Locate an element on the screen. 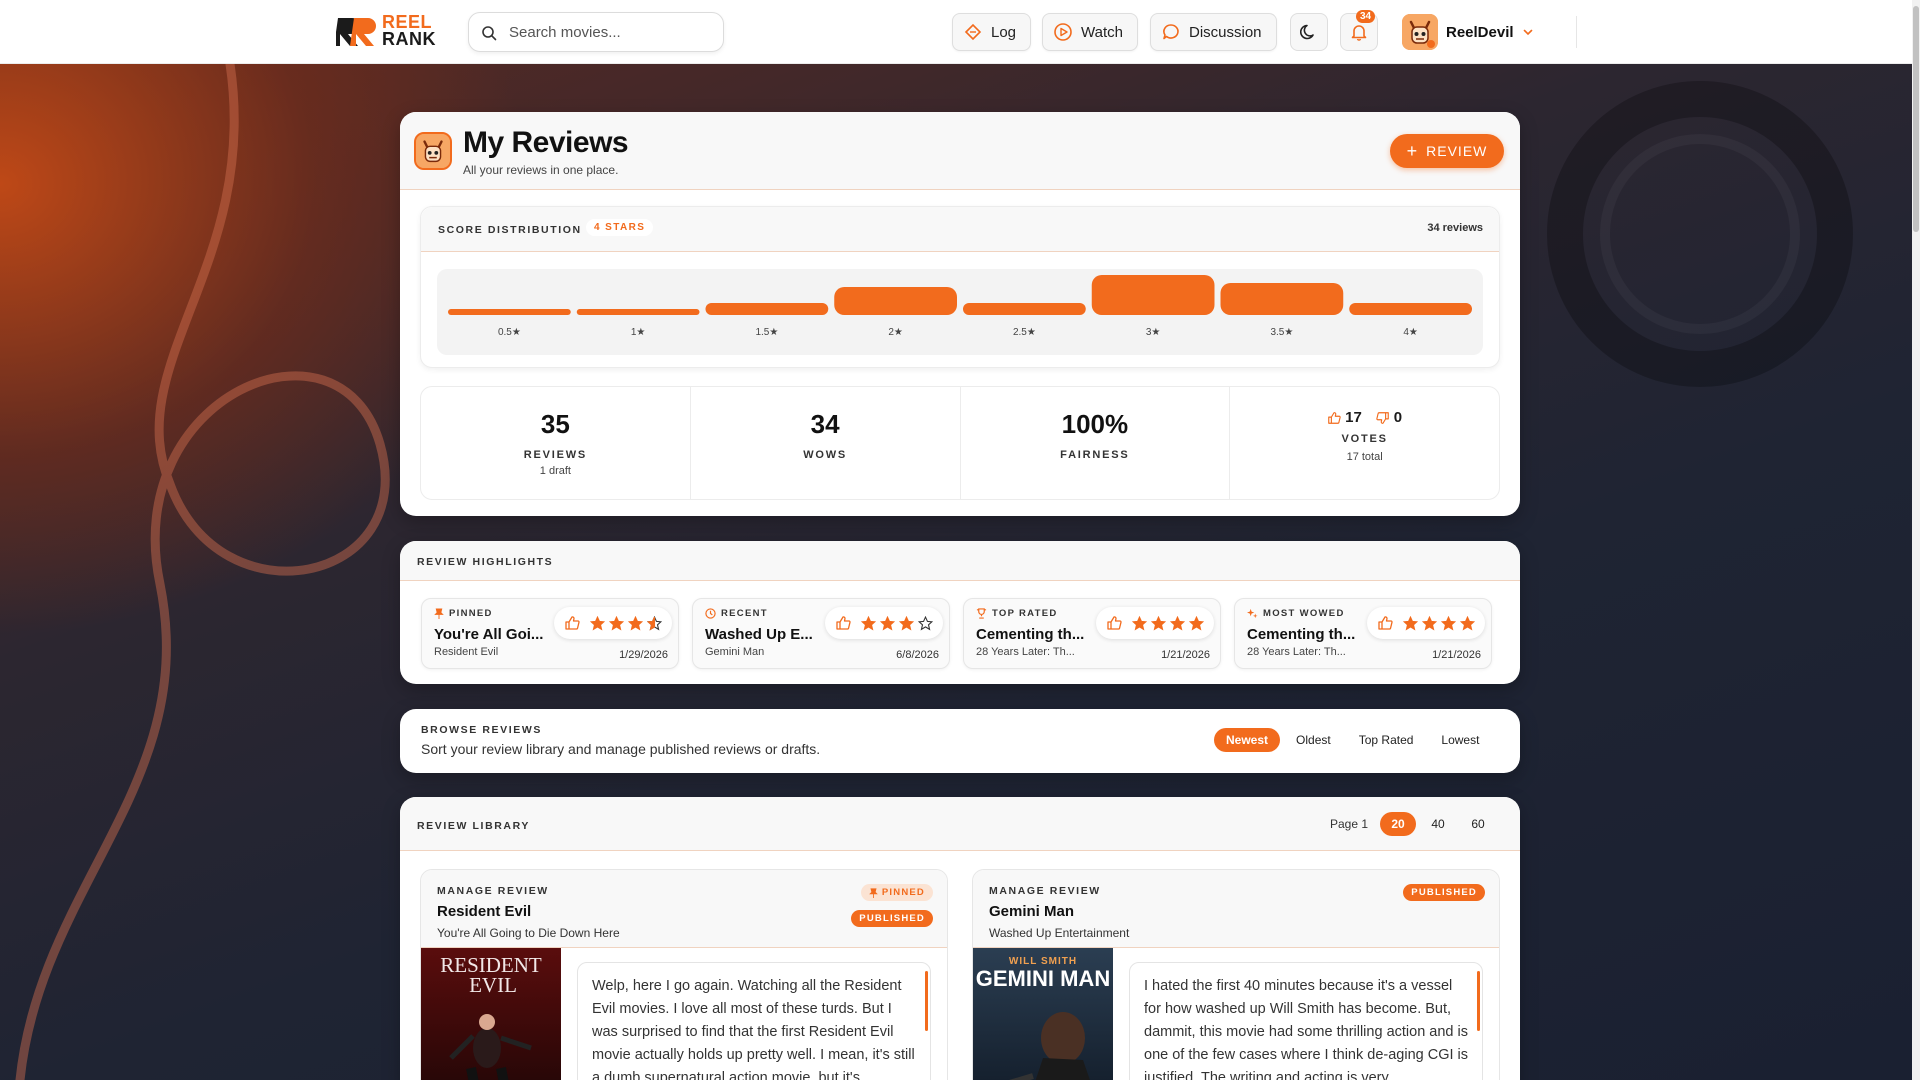 This screenshot has width=1920, height=1080. app-logo: REEL RANK is located at coordinates (389, 31).